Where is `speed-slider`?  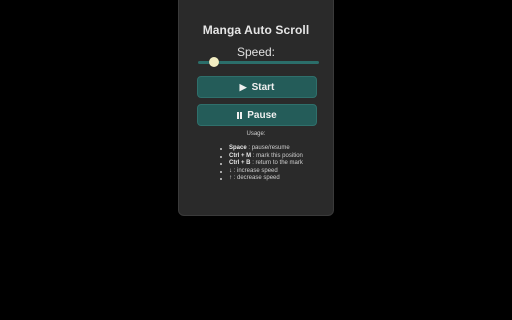
speed-slider is located at coordinates (258, 63).